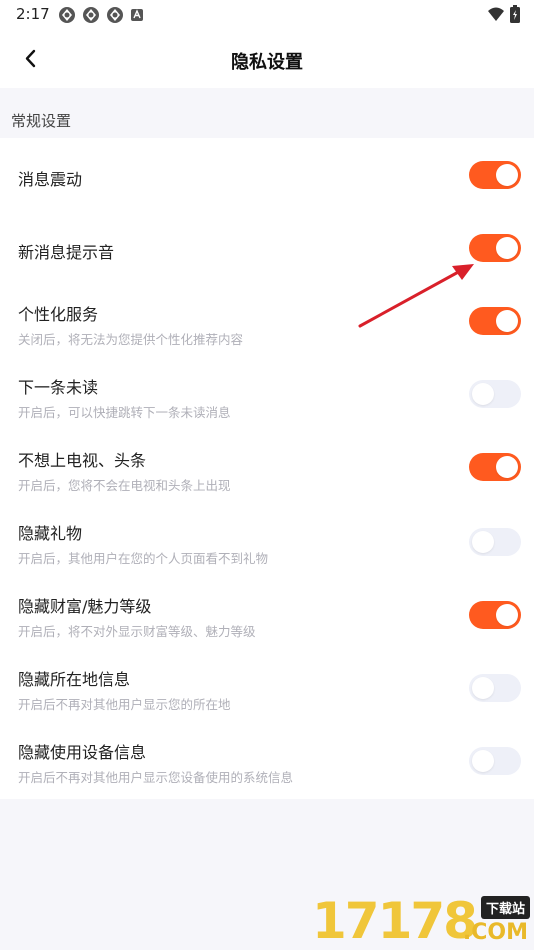  I want to click on hide-levels-toggle, so click(495, 615).